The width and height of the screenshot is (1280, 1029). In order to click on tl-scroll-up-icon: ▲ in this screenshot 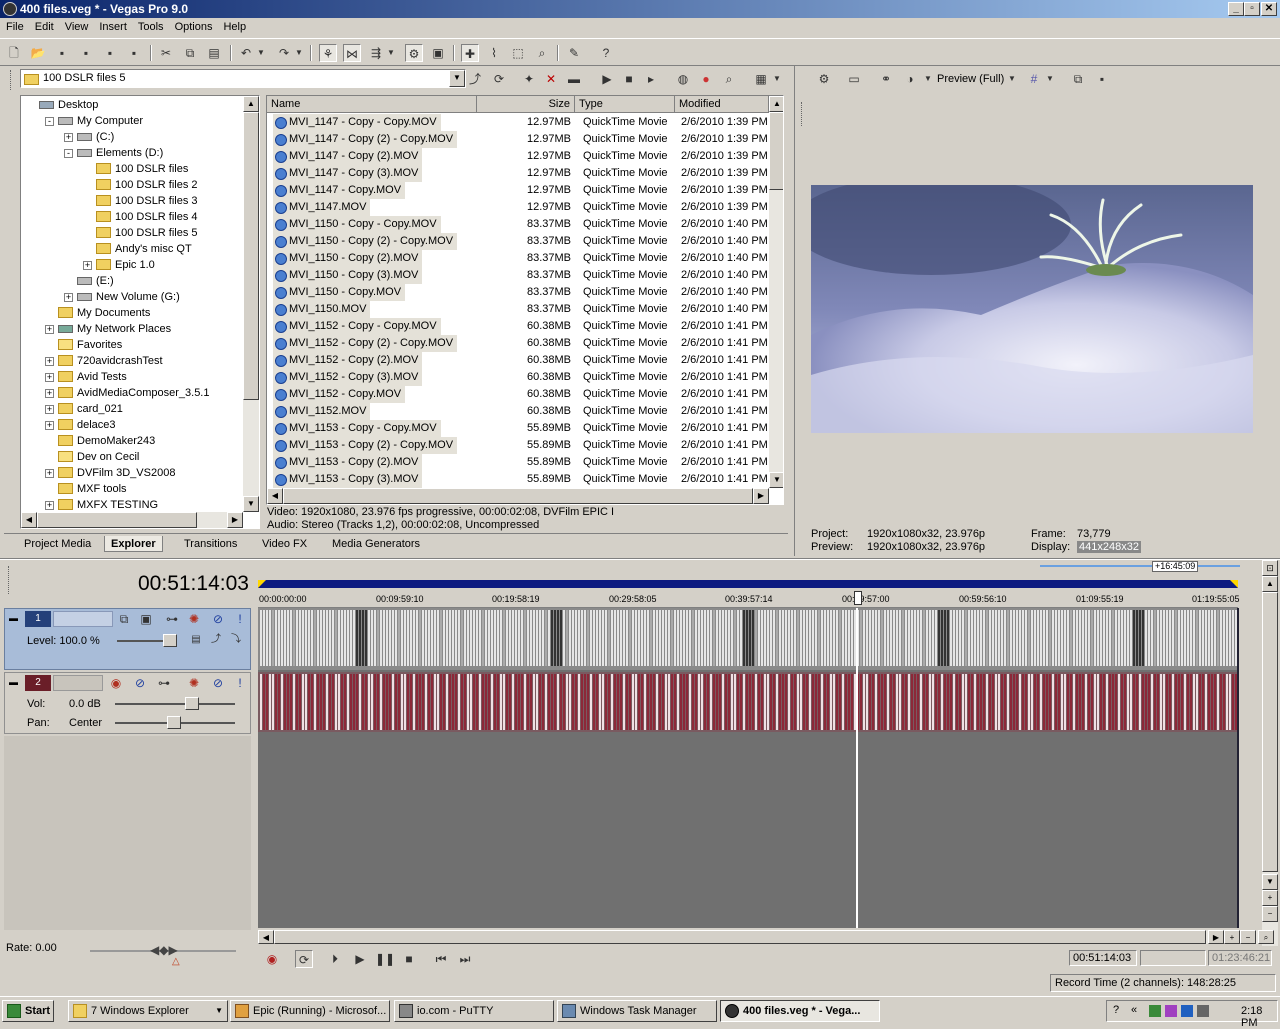, I will do `click(1270, 584)`.